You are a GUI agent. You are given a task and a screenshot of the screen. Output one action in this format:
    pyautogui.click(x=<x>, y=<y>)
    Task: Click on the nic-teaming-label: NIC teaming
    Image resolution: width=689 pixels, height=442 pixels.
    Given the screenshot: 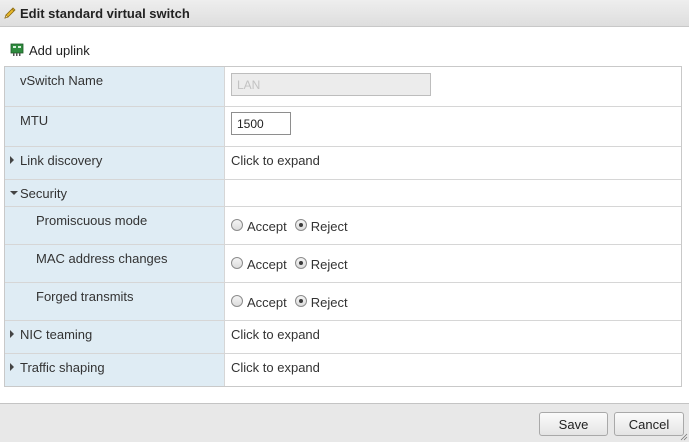 What is the action you would take?
    pyautogui.click(x=56, y=334)
    